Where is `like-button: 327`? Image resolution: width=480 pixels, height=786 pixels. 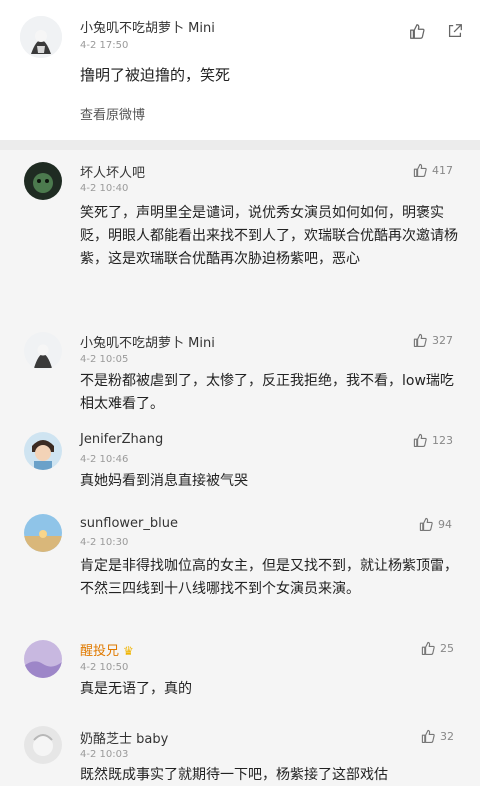
like-button: 327 is located at coordinates (432, 340).